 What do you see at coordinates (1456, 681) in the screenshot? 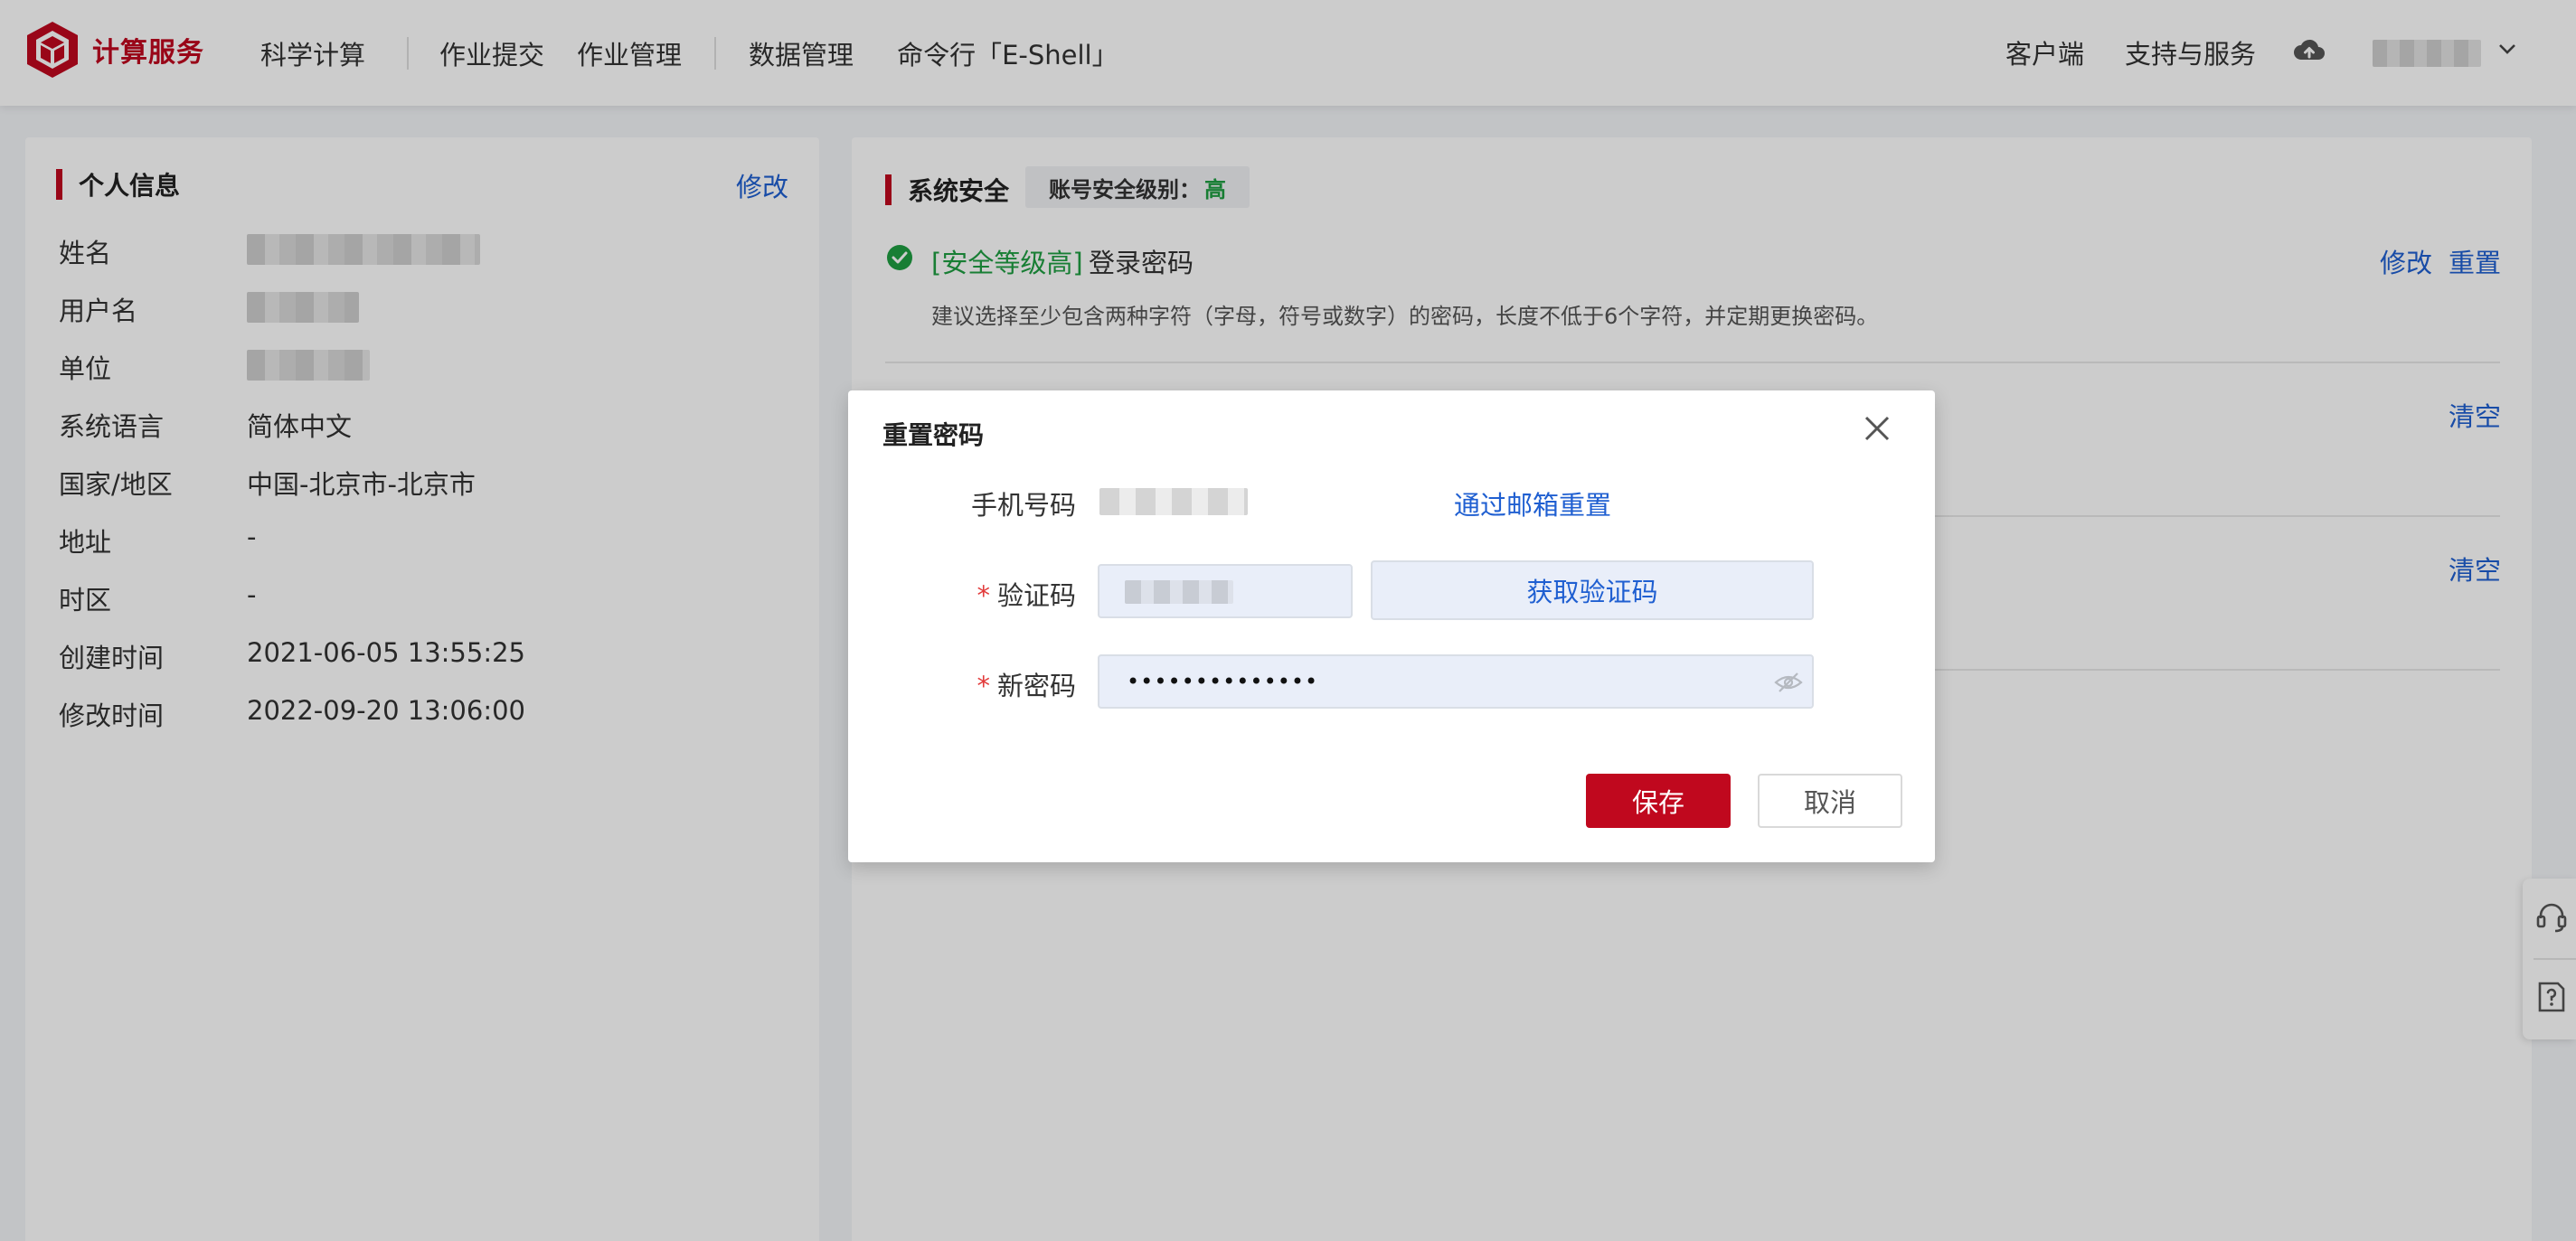
I see `new-password-input: ••••••••••••••` at bounding box center [1456, 681].